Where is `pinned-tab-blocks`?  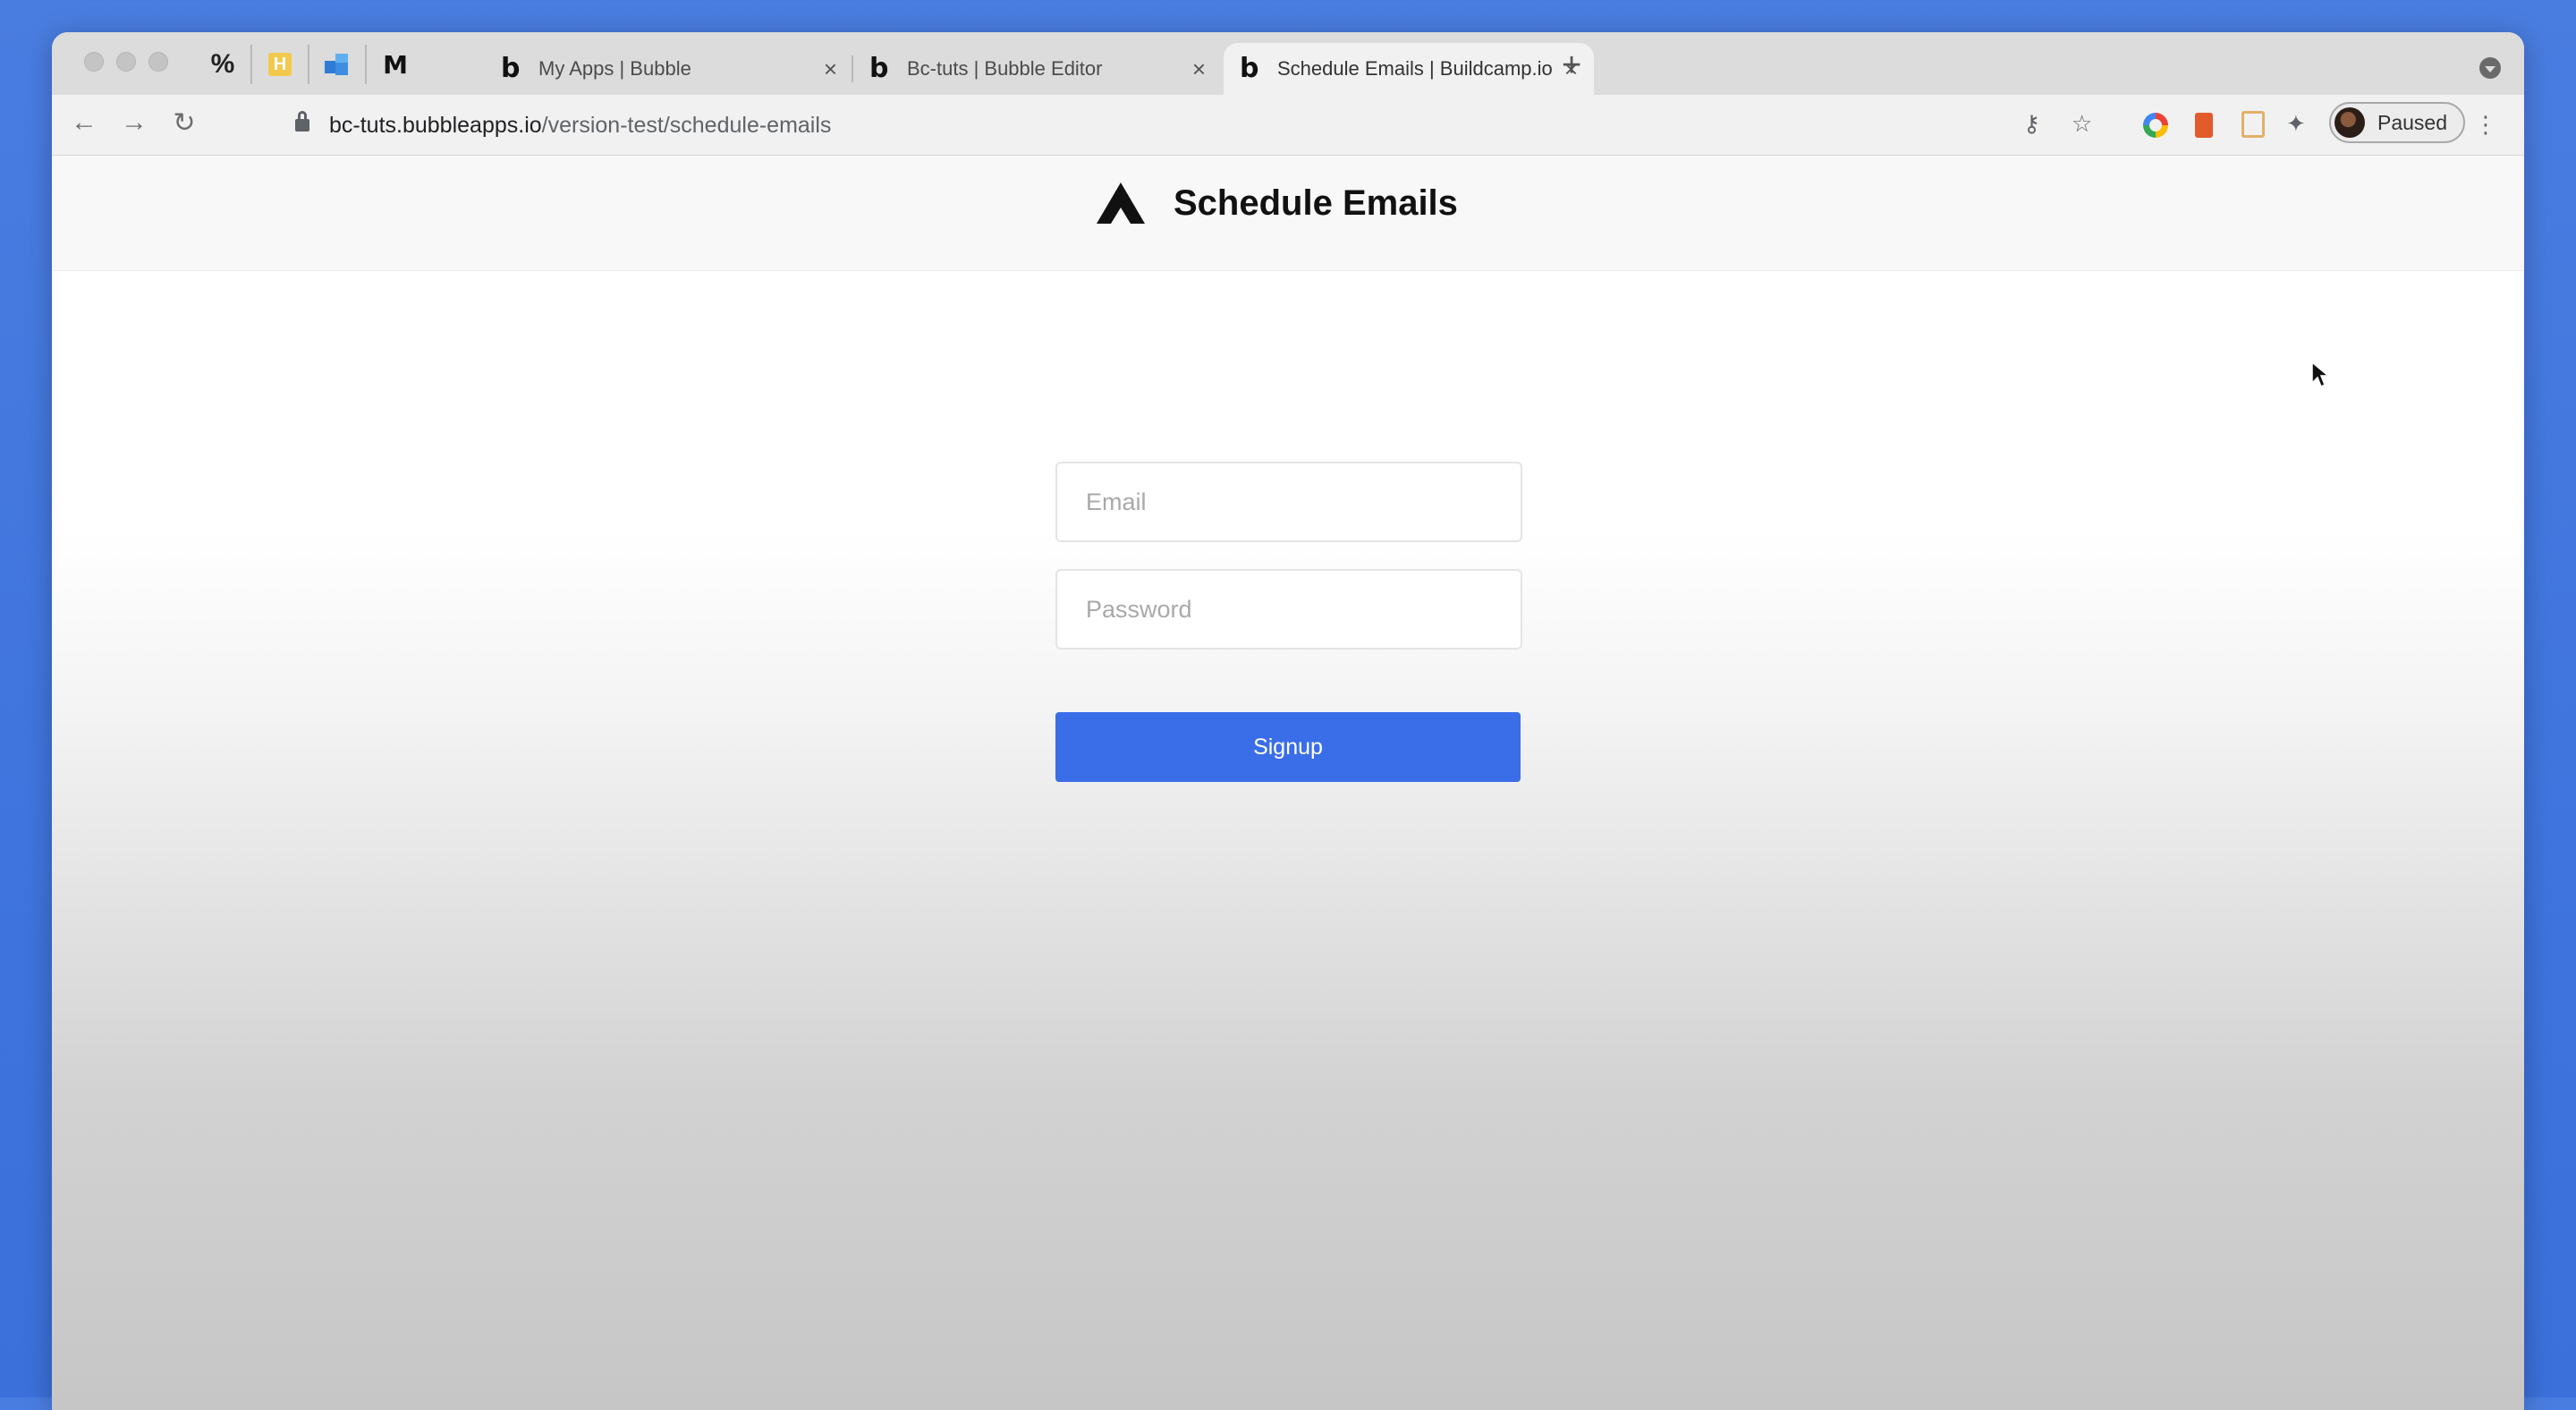
pinned-tab-blocks is located at coordinates (338, 65).